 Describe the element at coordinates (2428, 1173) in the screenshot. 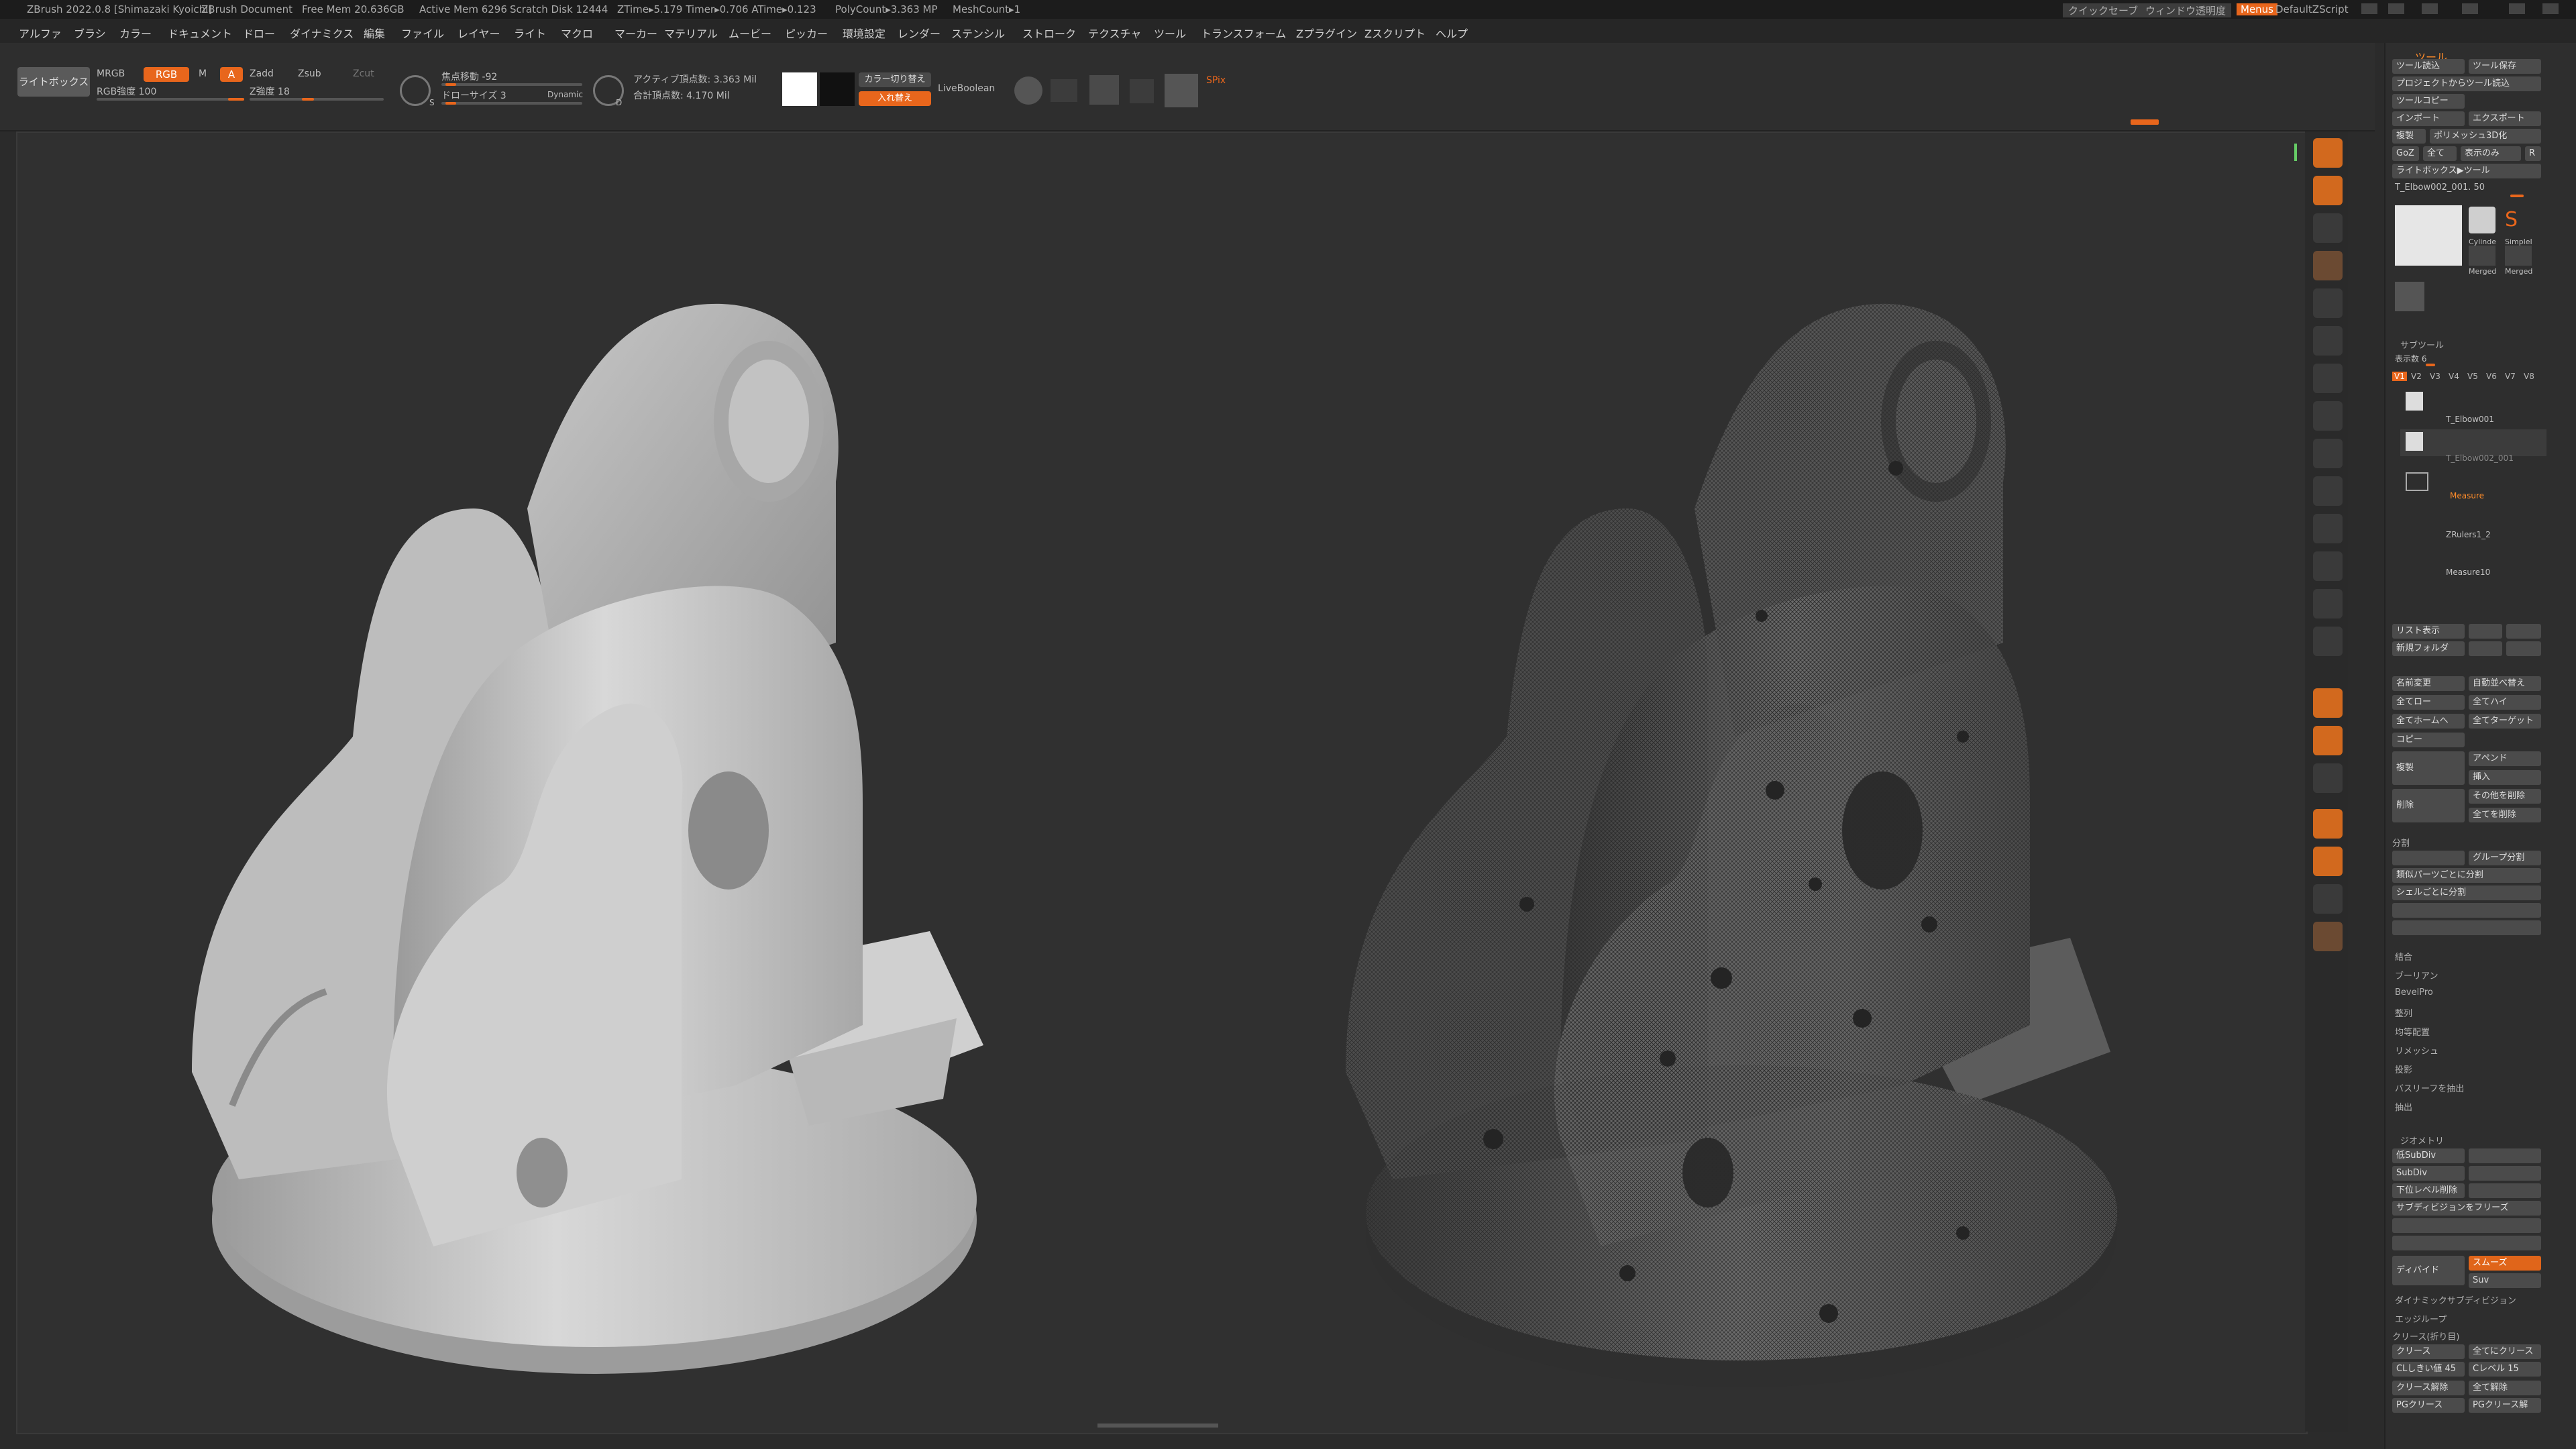

I see `subdiv-slider: SubDiv` at that location.